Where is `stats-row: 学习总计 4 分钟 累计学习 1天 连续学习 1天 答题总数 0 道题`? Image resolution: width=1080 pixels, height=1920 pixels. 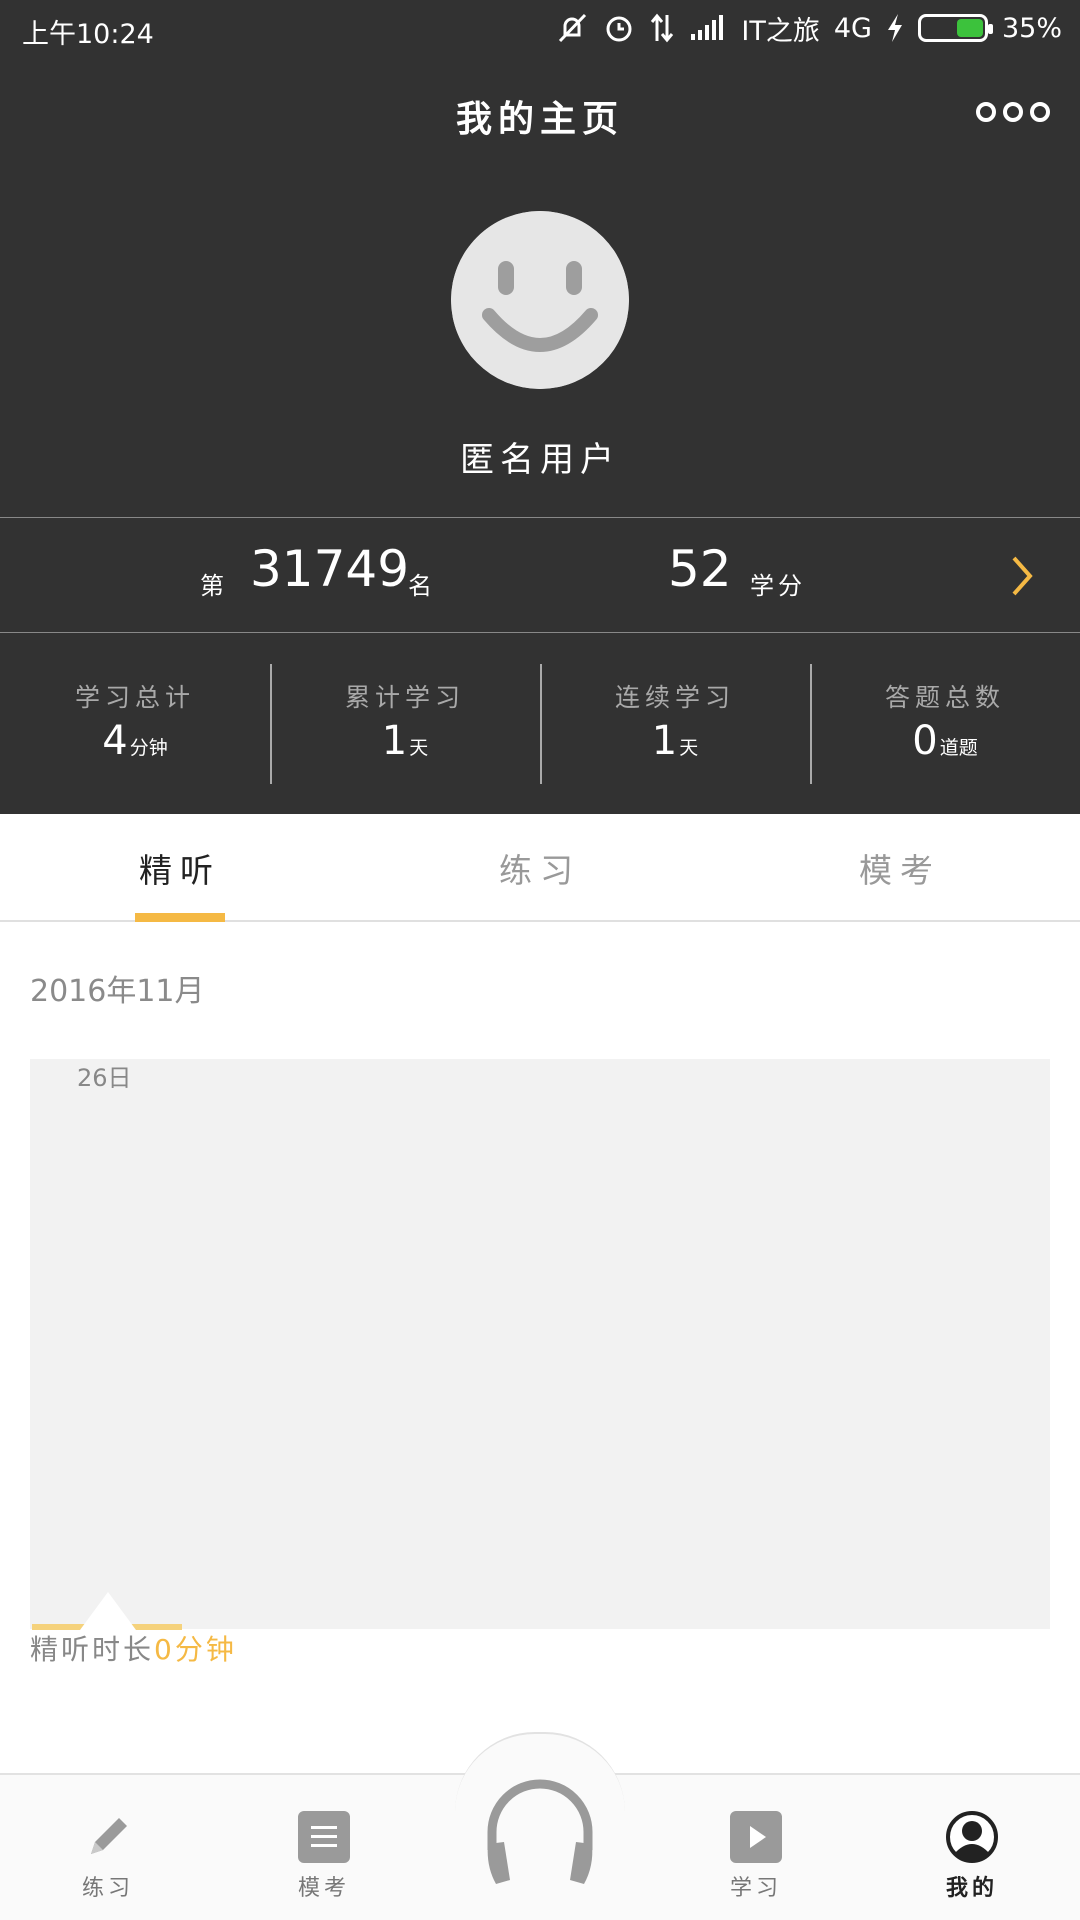 stats-row: 学习总计 4 分钟 累计学习 1天 连续学习 1天 答题总数 0 道题 is located at coordinates (540, 724).